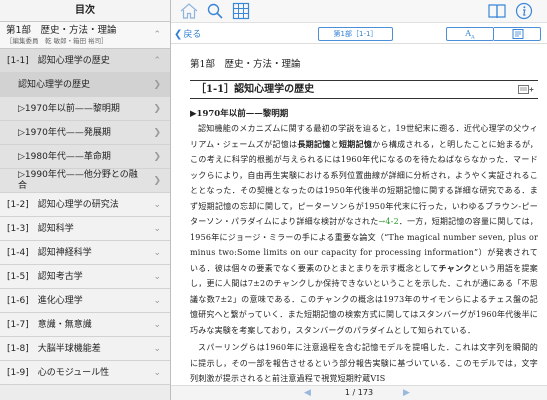 Image resolution: width=547 pixels, height=400 pixels. What do you see at coordinates (64, 157) in the screenshot?
I see `toc-item-label: ▷1980年代——革命期` at bounding box center [64, 157].